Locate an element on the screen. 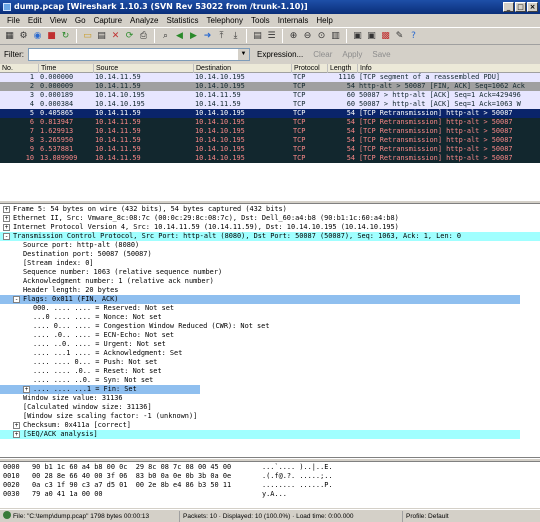  first-packet-icon: ⤒ is located at coordinates (221, 36).